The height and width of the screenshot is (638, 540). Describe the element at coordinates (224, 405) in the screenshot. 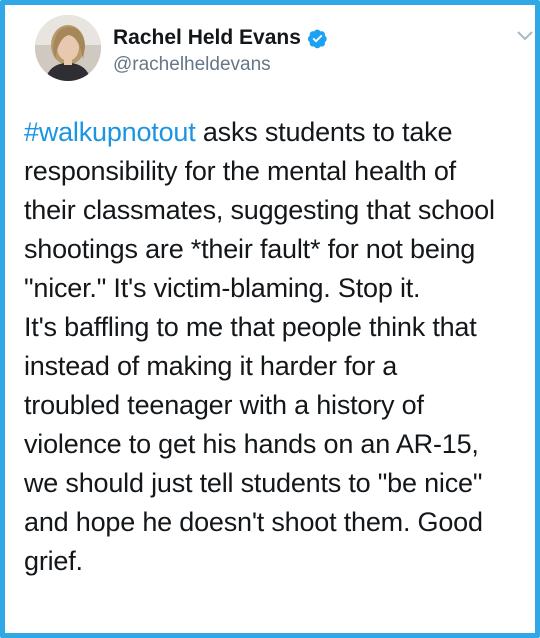

I see `tweet-line: troubled teenager with a history of` at that location.